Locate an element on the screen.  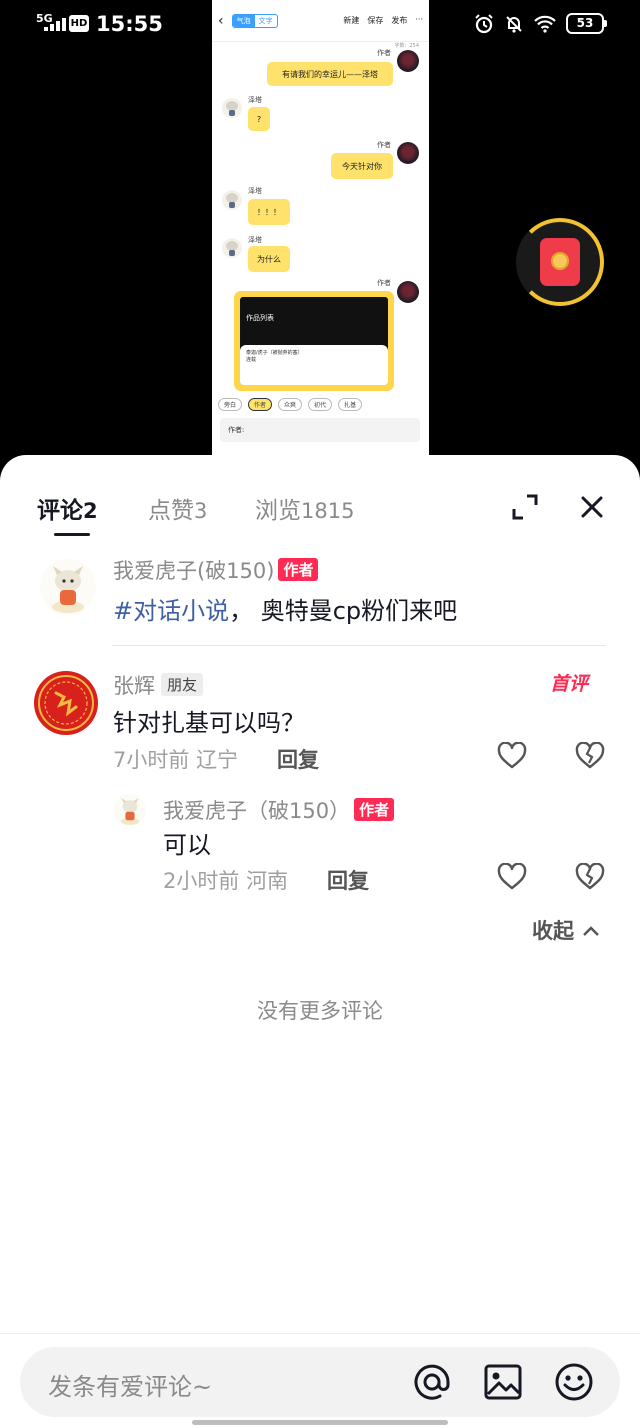
no-more-comments: 没有更多评论 is located at coordinates (320, 1011).